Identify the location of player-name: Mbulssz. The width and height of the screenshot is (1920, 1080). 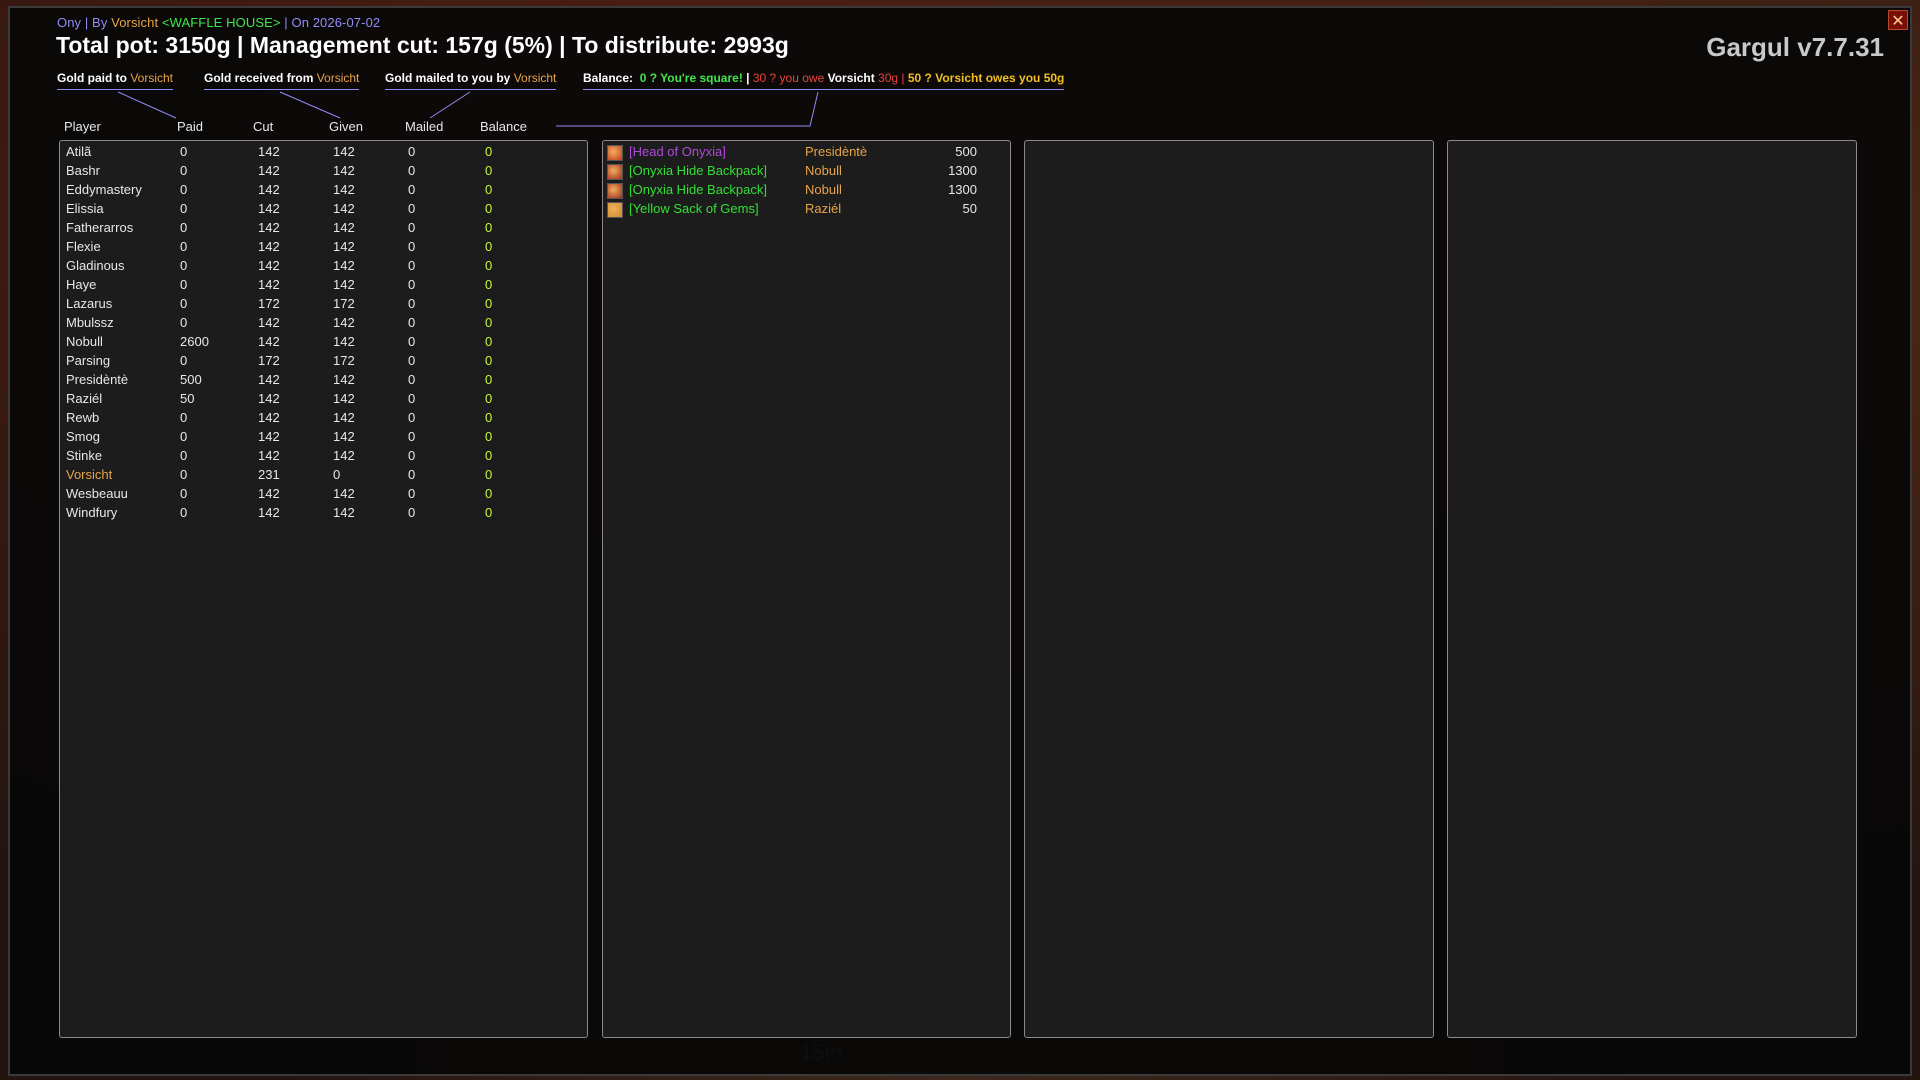
(90, 322).